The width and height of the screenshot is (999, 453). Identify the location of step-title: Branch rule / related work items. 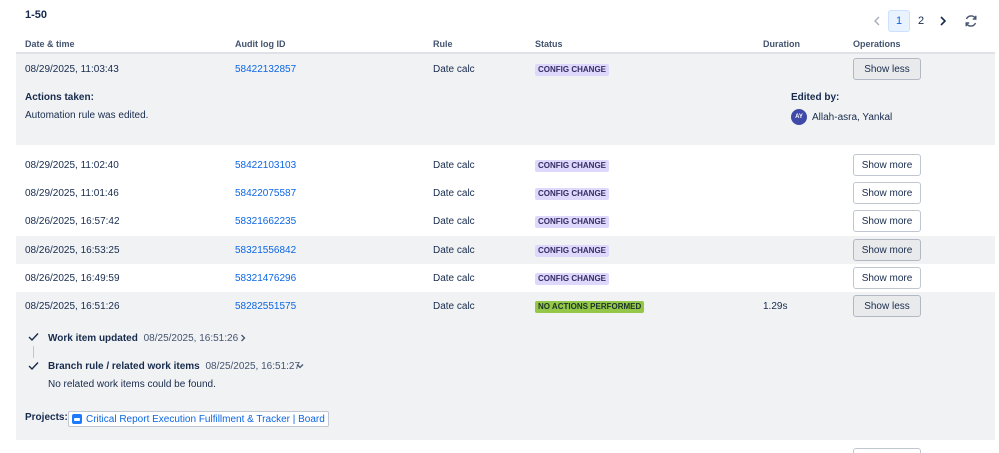
(124, 366).